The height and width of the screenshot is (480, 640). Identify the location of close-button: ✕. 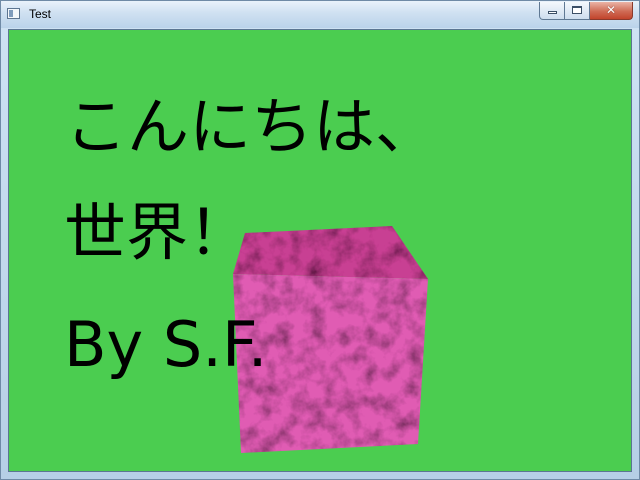
(611, 11).